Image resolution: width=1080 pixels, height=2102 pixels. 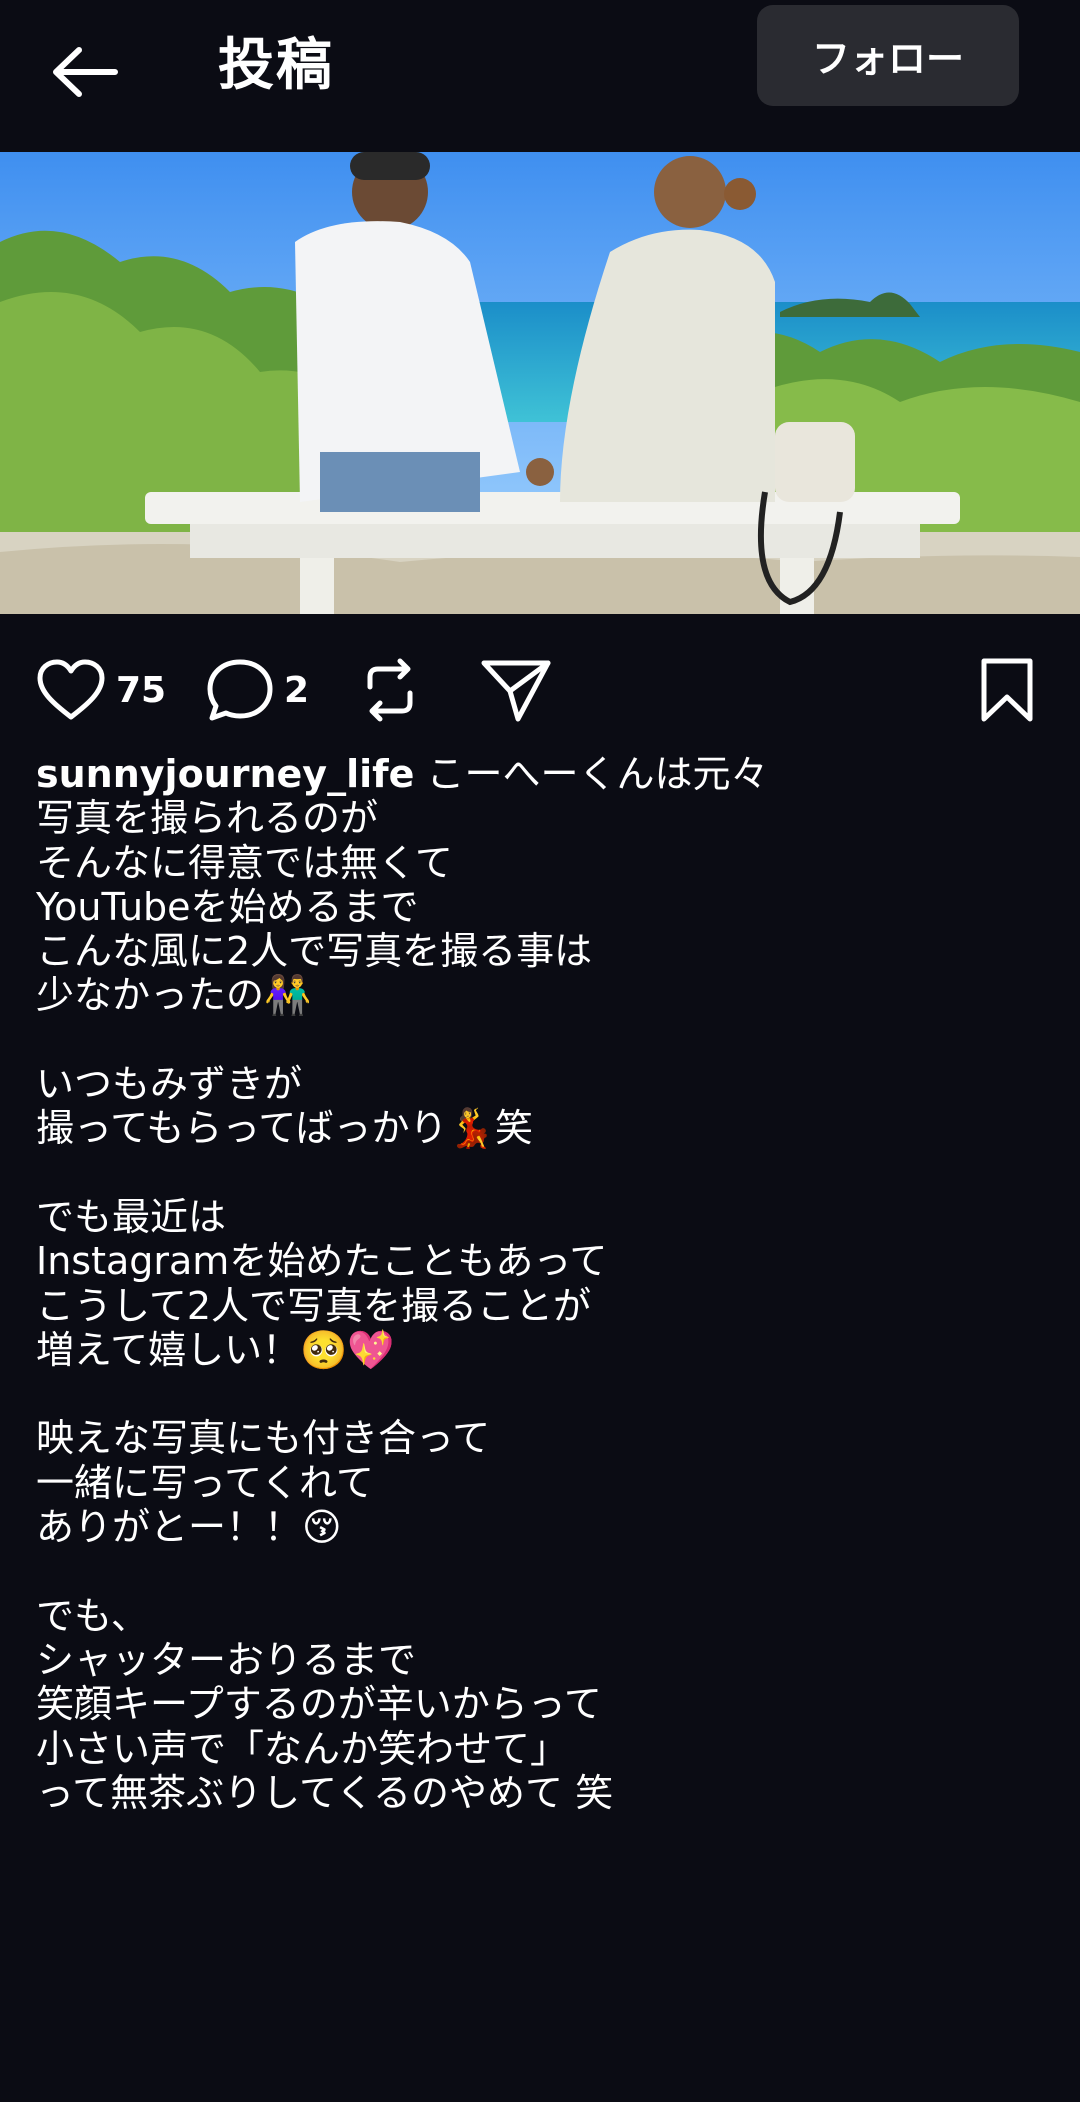 What do you see at coordinates (240, 690) in the screenshot?
I see `comment-icon` at bounding box center [240, 690].